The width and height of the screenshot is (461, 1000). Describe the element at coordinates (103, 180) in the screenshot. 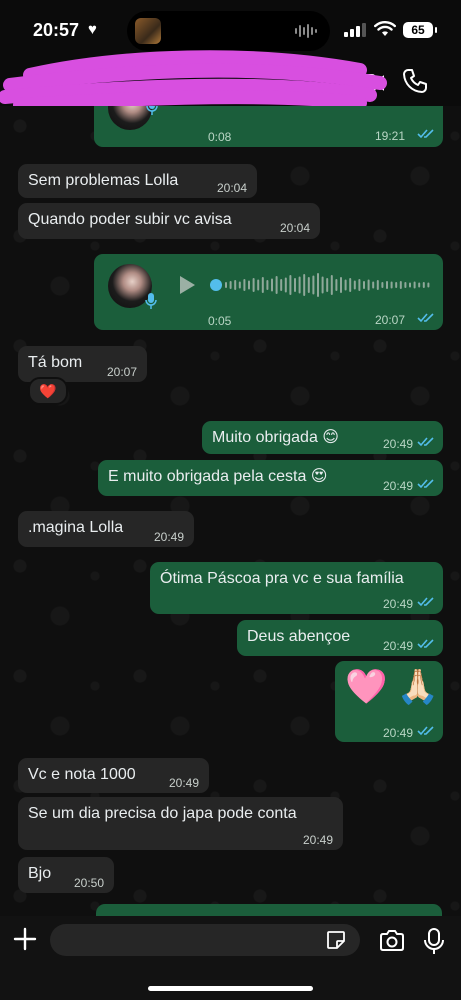

I see `message-text: Sem problemas Lolla` at that location.